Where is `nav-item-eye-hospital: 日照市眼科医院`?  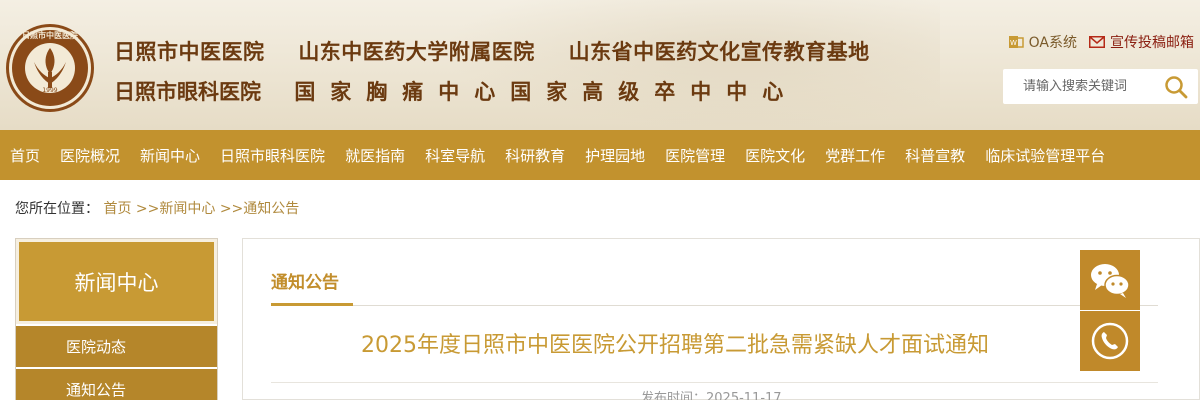 nav-item-eye-hospital: 日照市眼科医院 is located at coordinates (272, 155).